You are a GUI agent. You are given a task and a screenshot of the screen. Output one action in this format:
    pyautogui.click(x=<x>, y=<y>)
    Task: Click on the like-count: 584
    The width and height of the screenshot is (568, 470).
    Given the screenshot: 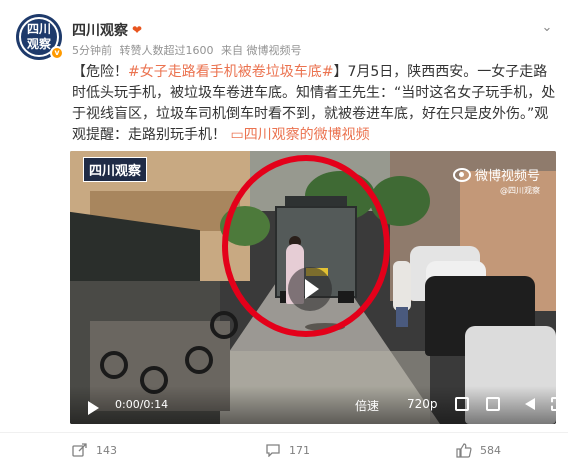 What is the action you would take?
    pyautogui.click(x=490, y=450)
    